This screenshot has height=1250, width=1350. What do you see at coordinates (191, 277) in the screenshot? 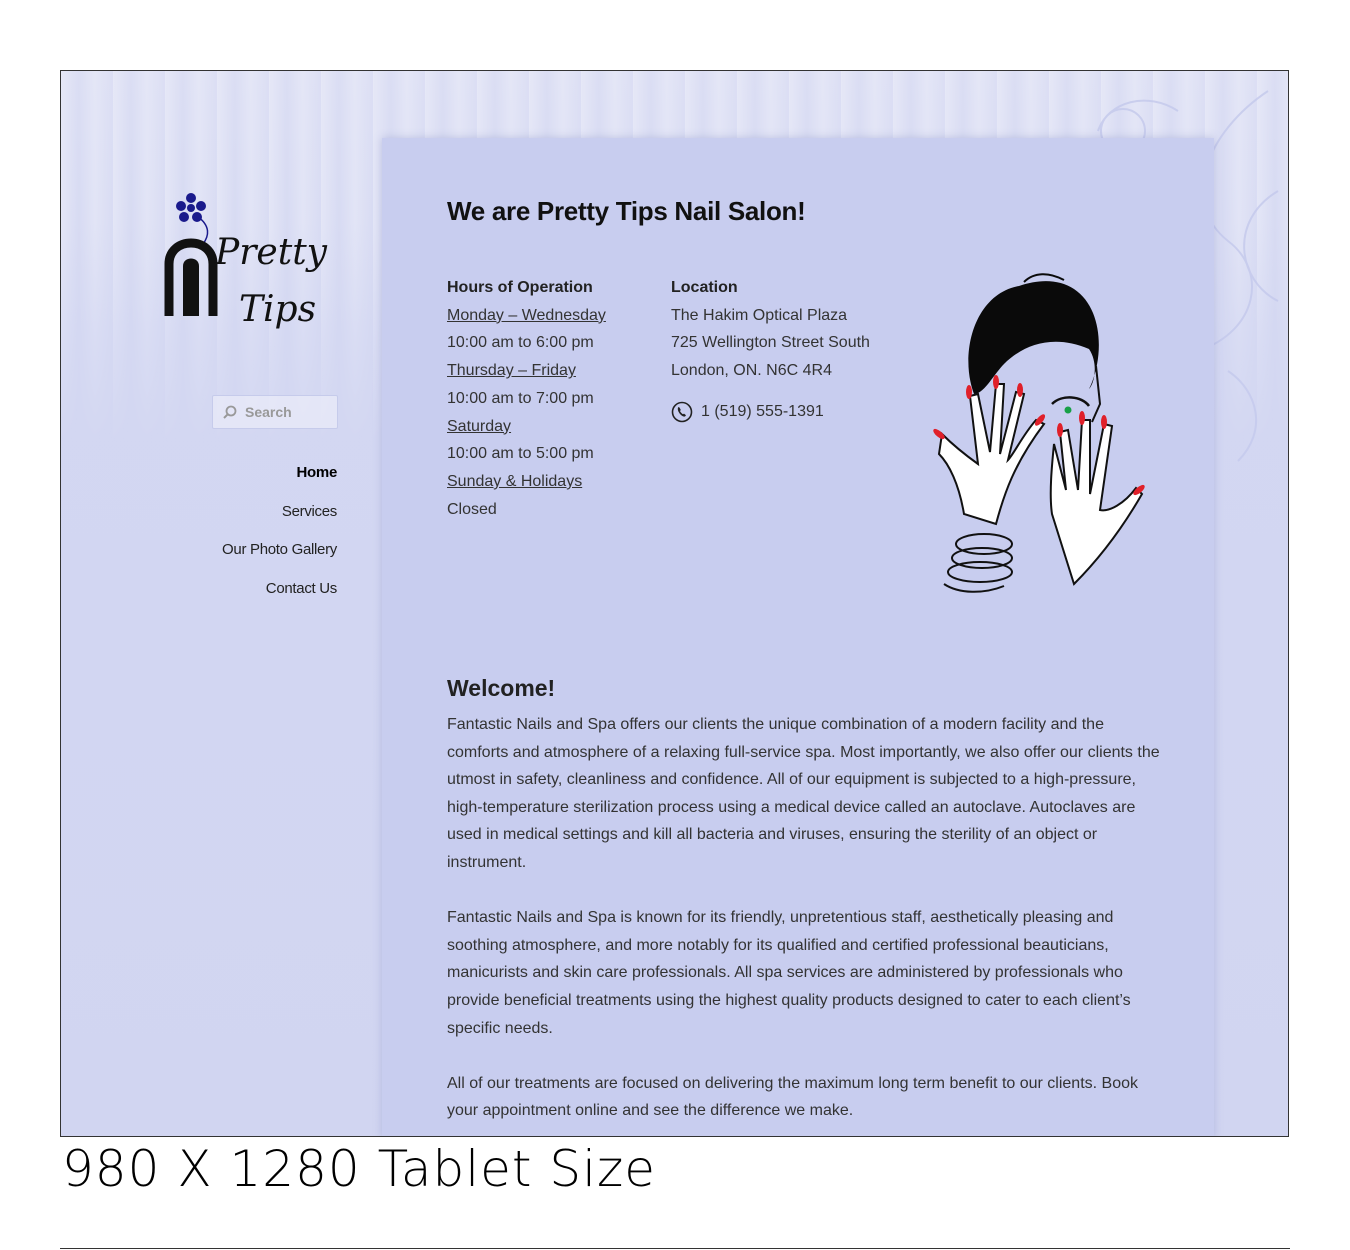
I see `nail-icon` at bounding box center [191, 277].